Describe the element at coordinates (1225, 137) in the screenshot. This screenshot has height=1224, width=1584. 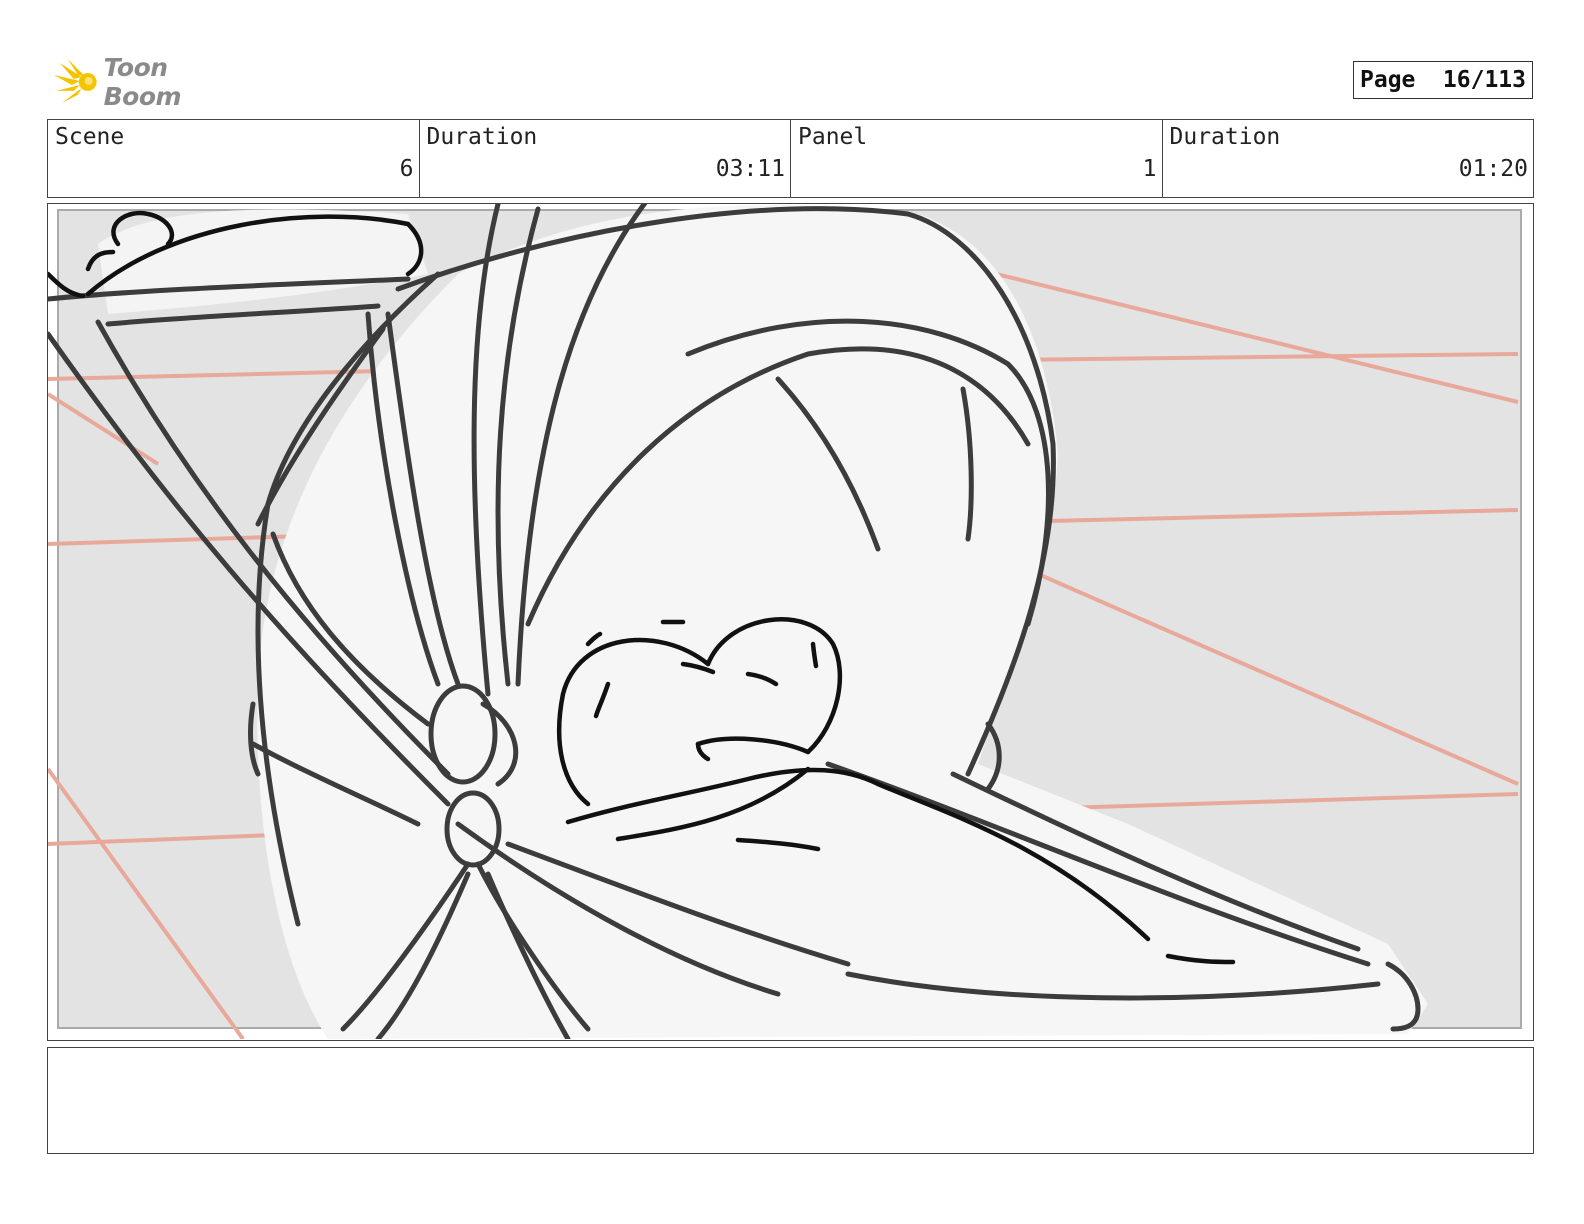
I see `panel-duration-label: Duration` at that location.